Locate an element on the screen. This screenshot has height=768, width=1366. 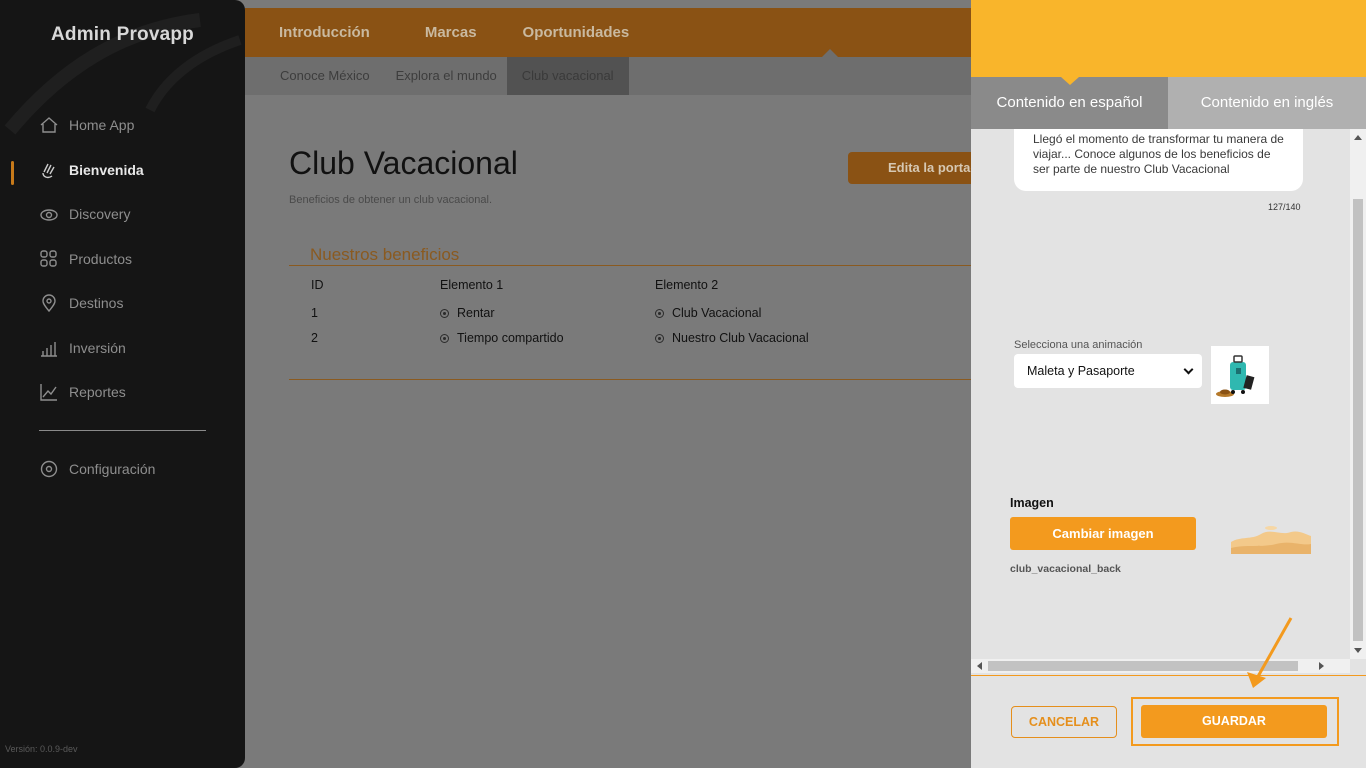
sidebar-item-configuracion: Configuración is located at coordinates (96, 469).